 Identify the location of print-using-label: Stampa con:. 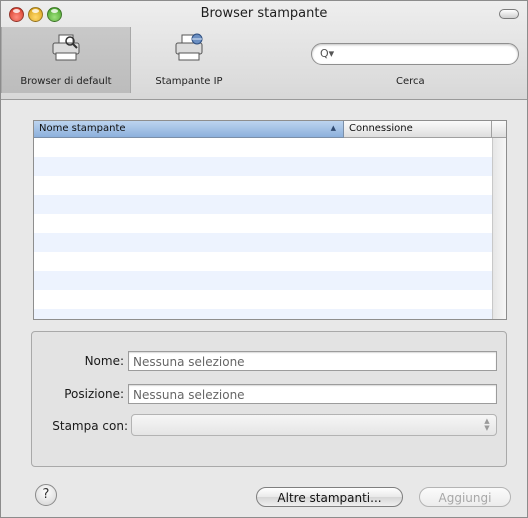
(90, 426).